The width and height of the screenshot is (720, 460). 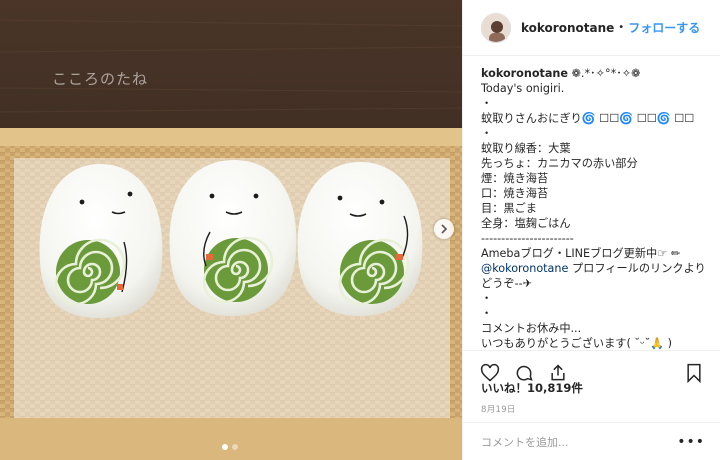 I want to click on caption-line: Today's onigiri., so click(x=523, y=88).